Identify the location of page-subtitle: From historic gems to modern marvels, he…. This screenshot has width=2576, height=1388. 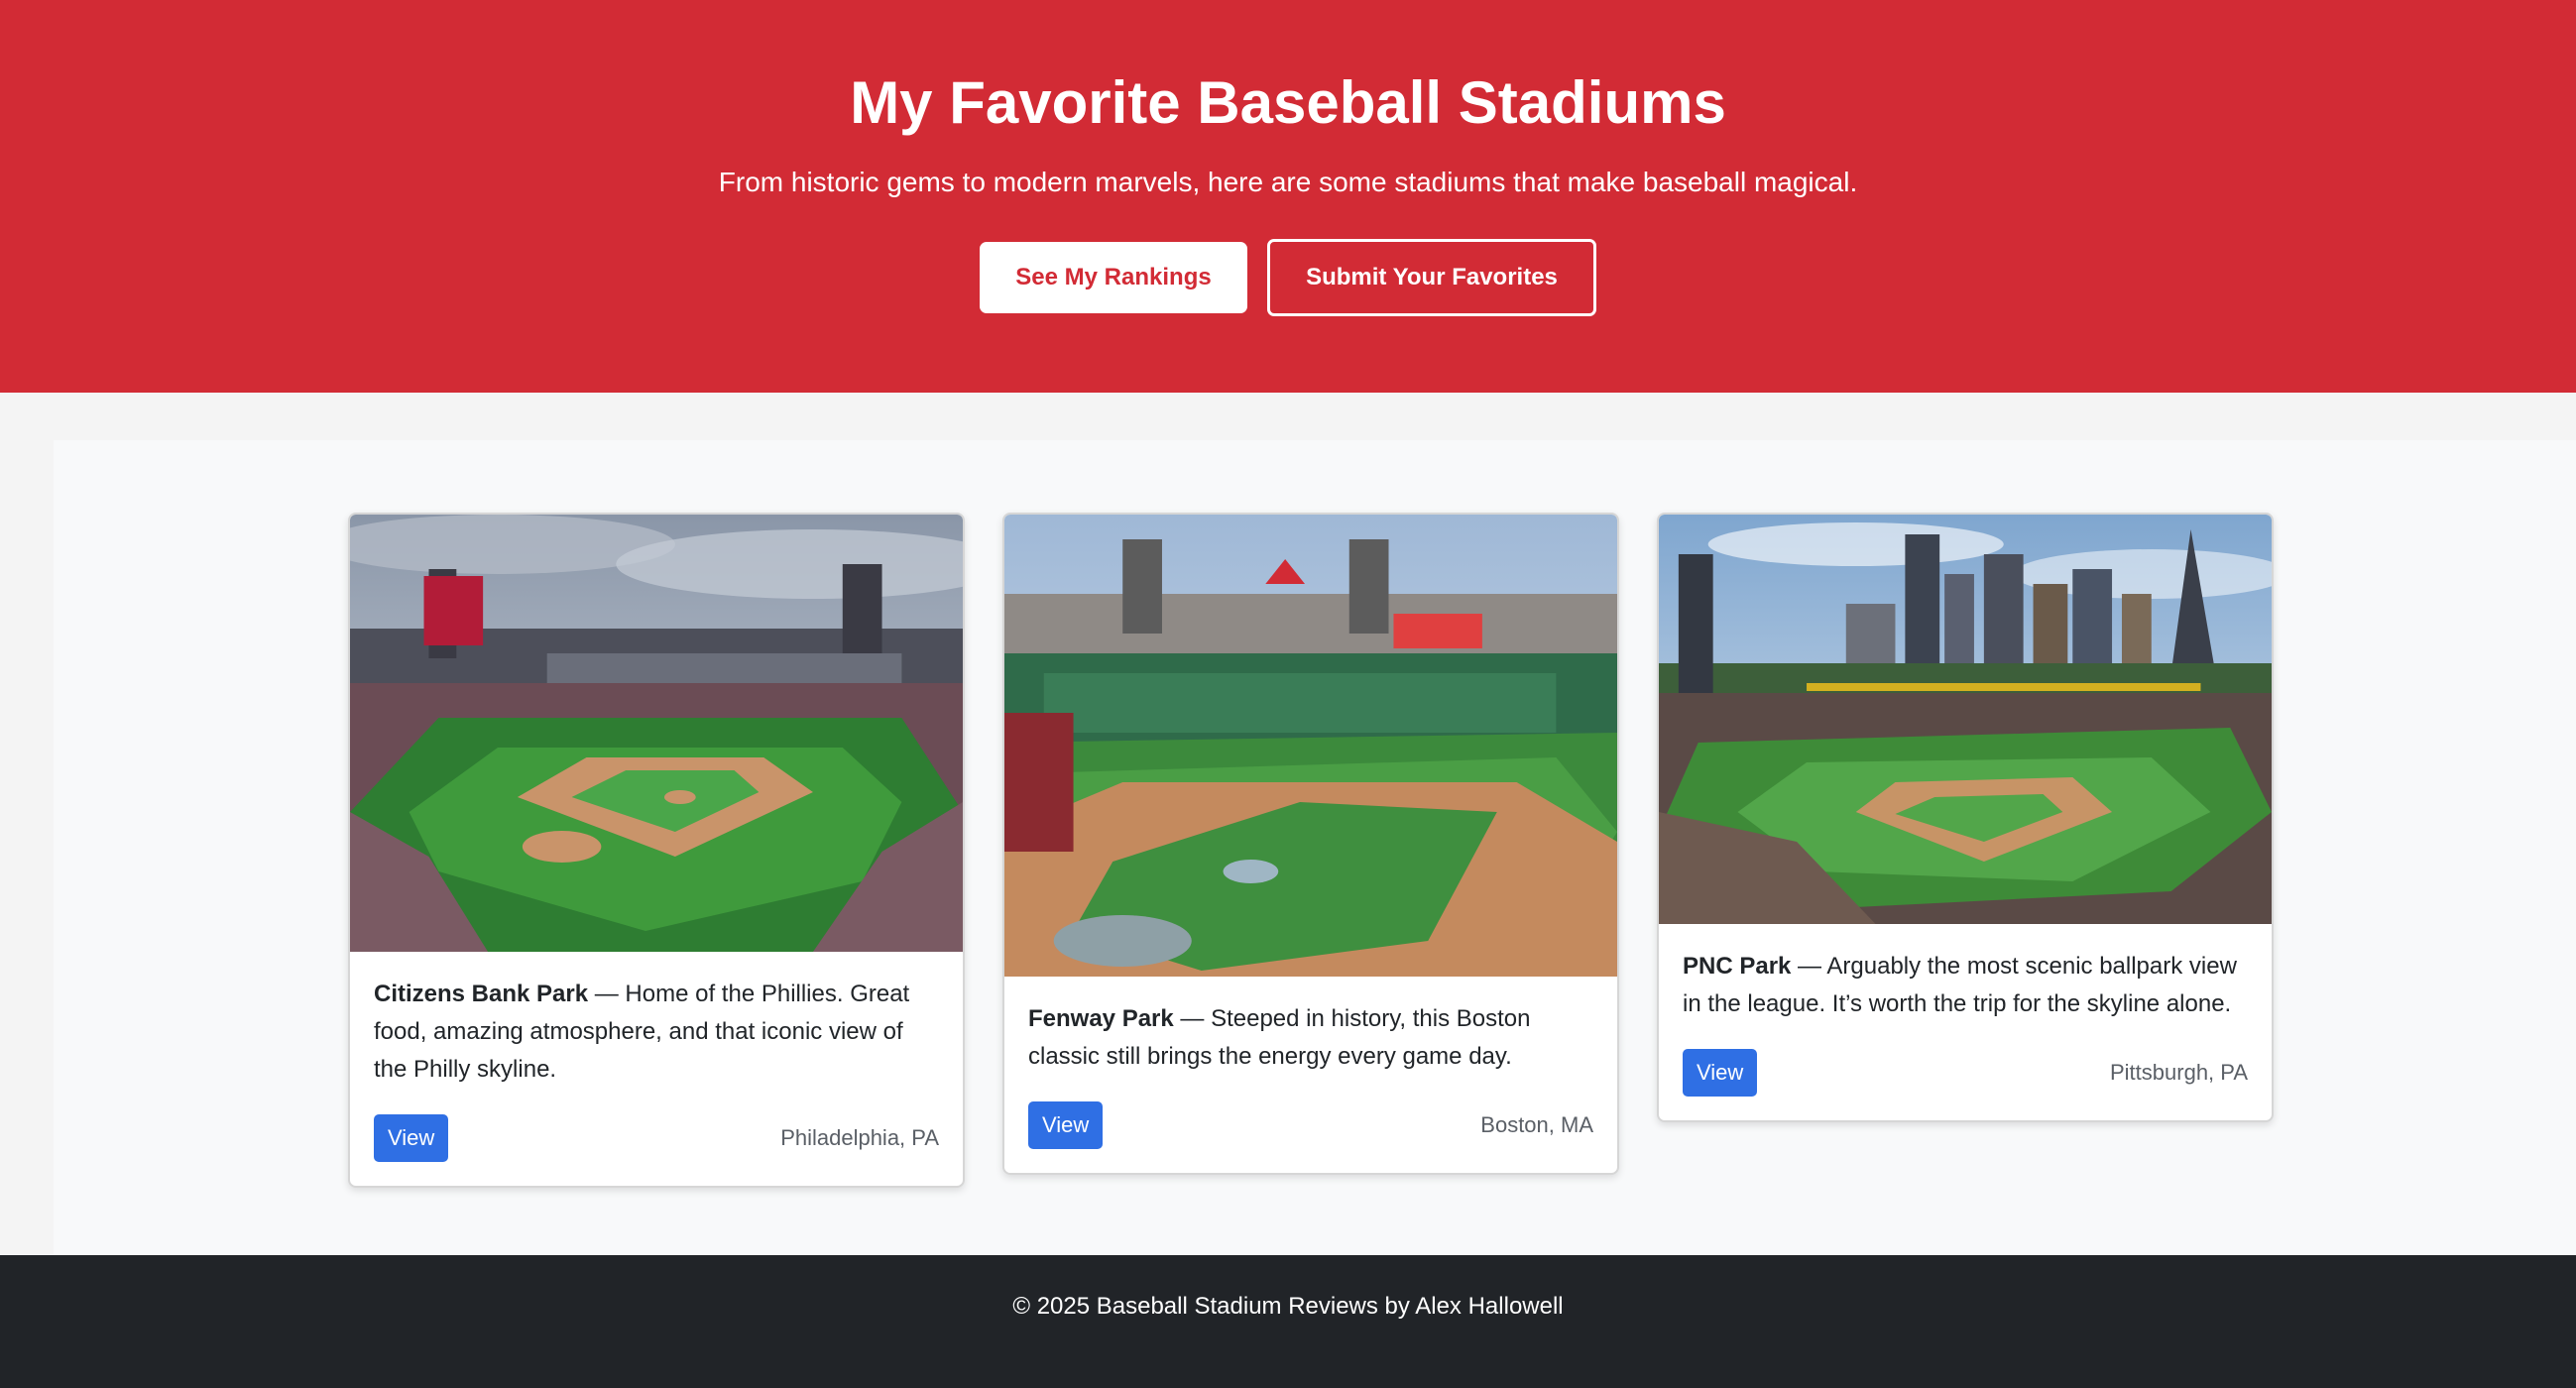
(1288, 182).